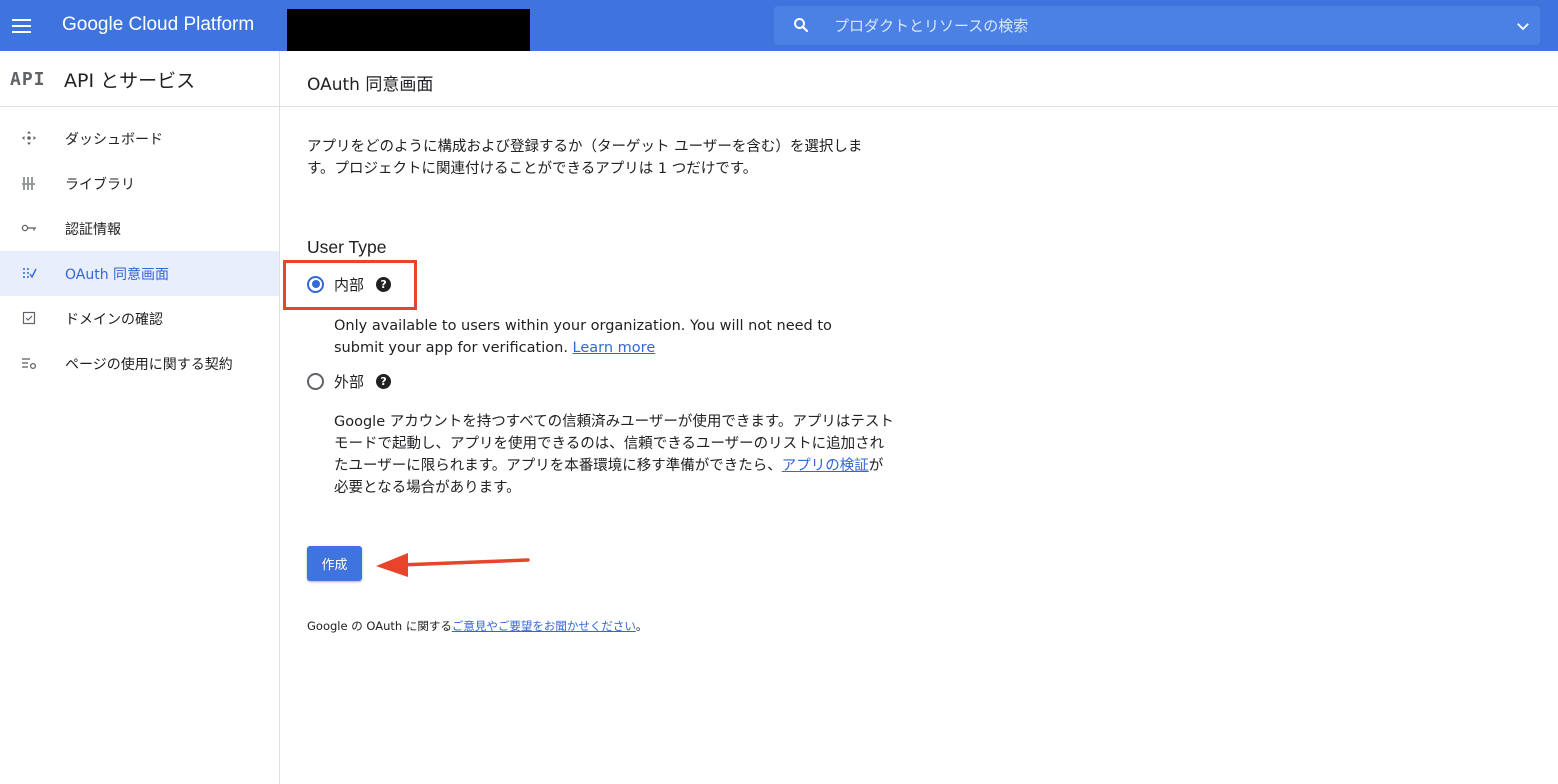  What do you see at coordinates (114, 320) in the screenshot?
I see `sidebar-item-label: ドメインの確認` at bounding box center [114, 320].